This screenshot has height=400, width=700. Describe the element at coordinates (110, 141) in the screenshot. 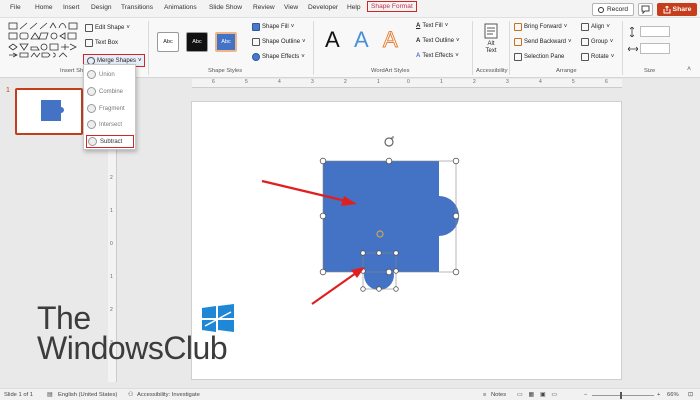

I see `merge-subtract-item: Subtract` at that location.